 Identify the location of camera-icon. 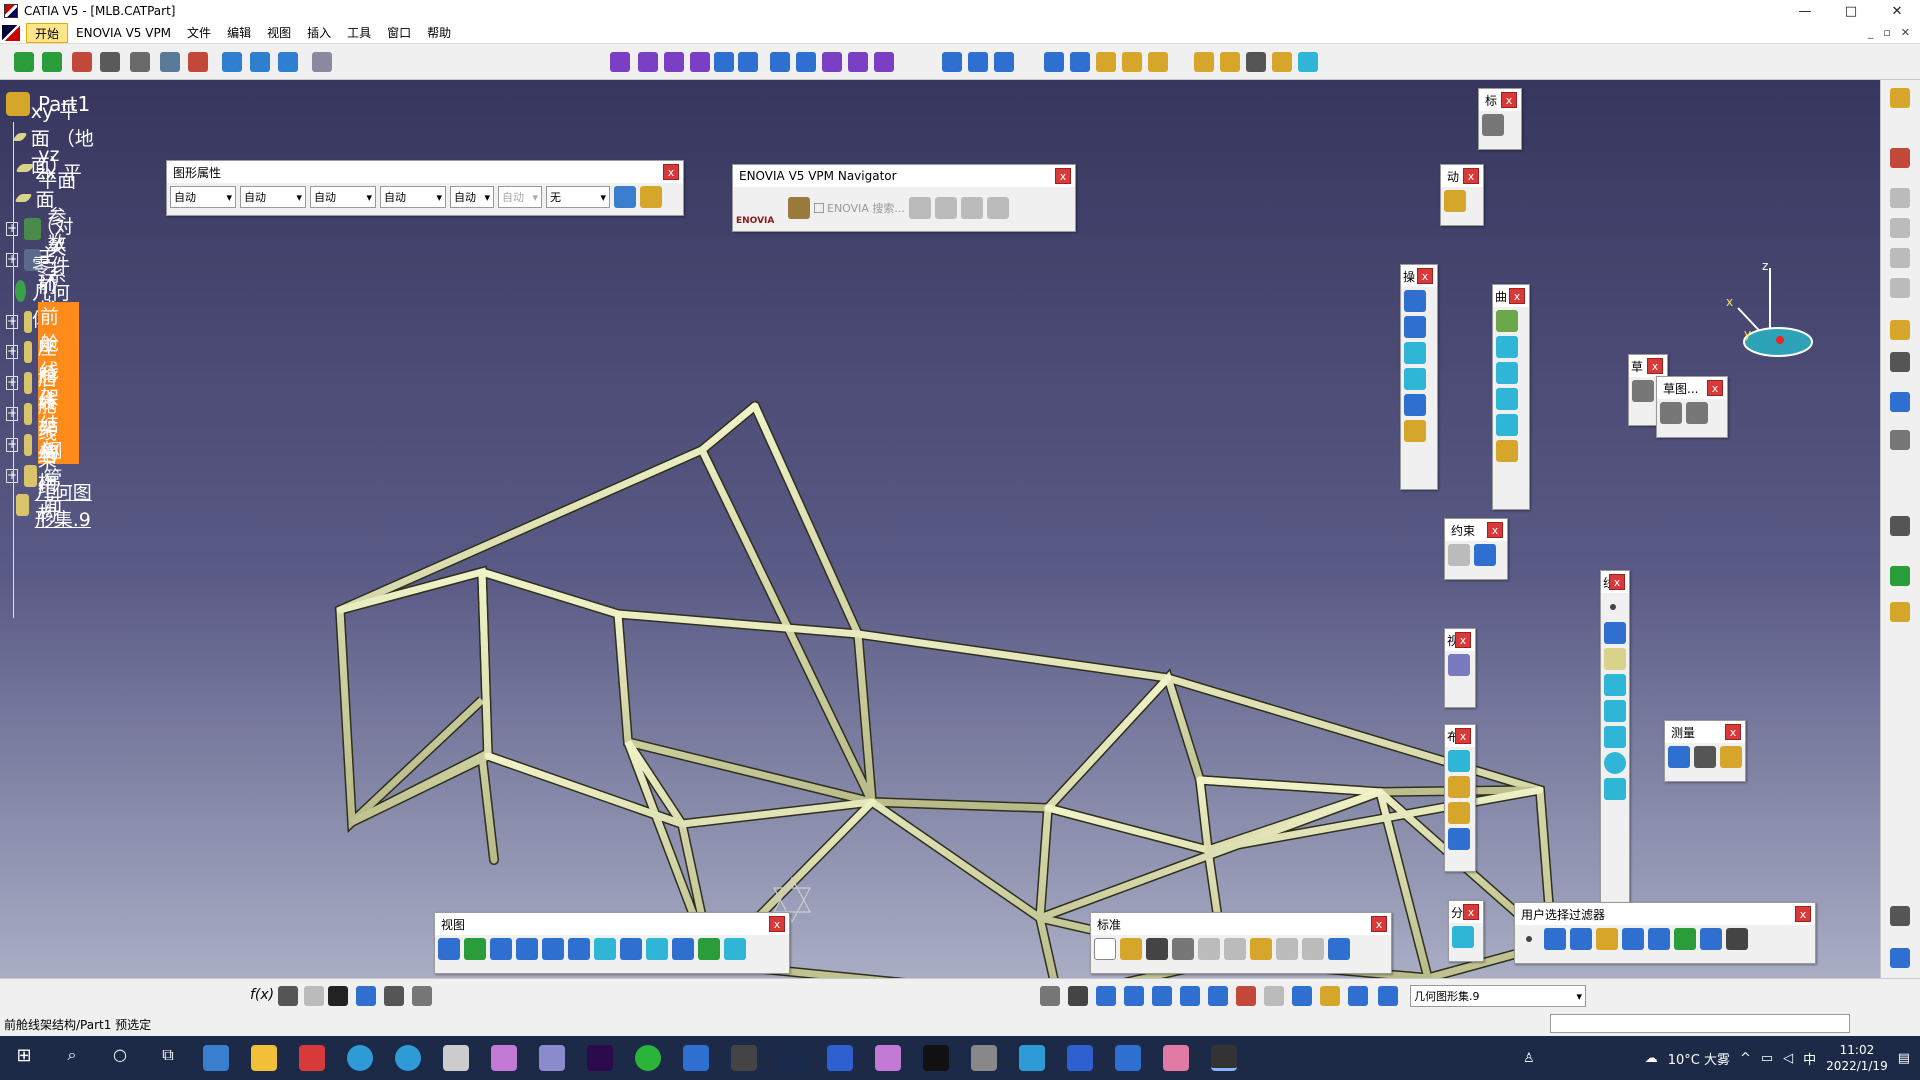
(1900, 526).